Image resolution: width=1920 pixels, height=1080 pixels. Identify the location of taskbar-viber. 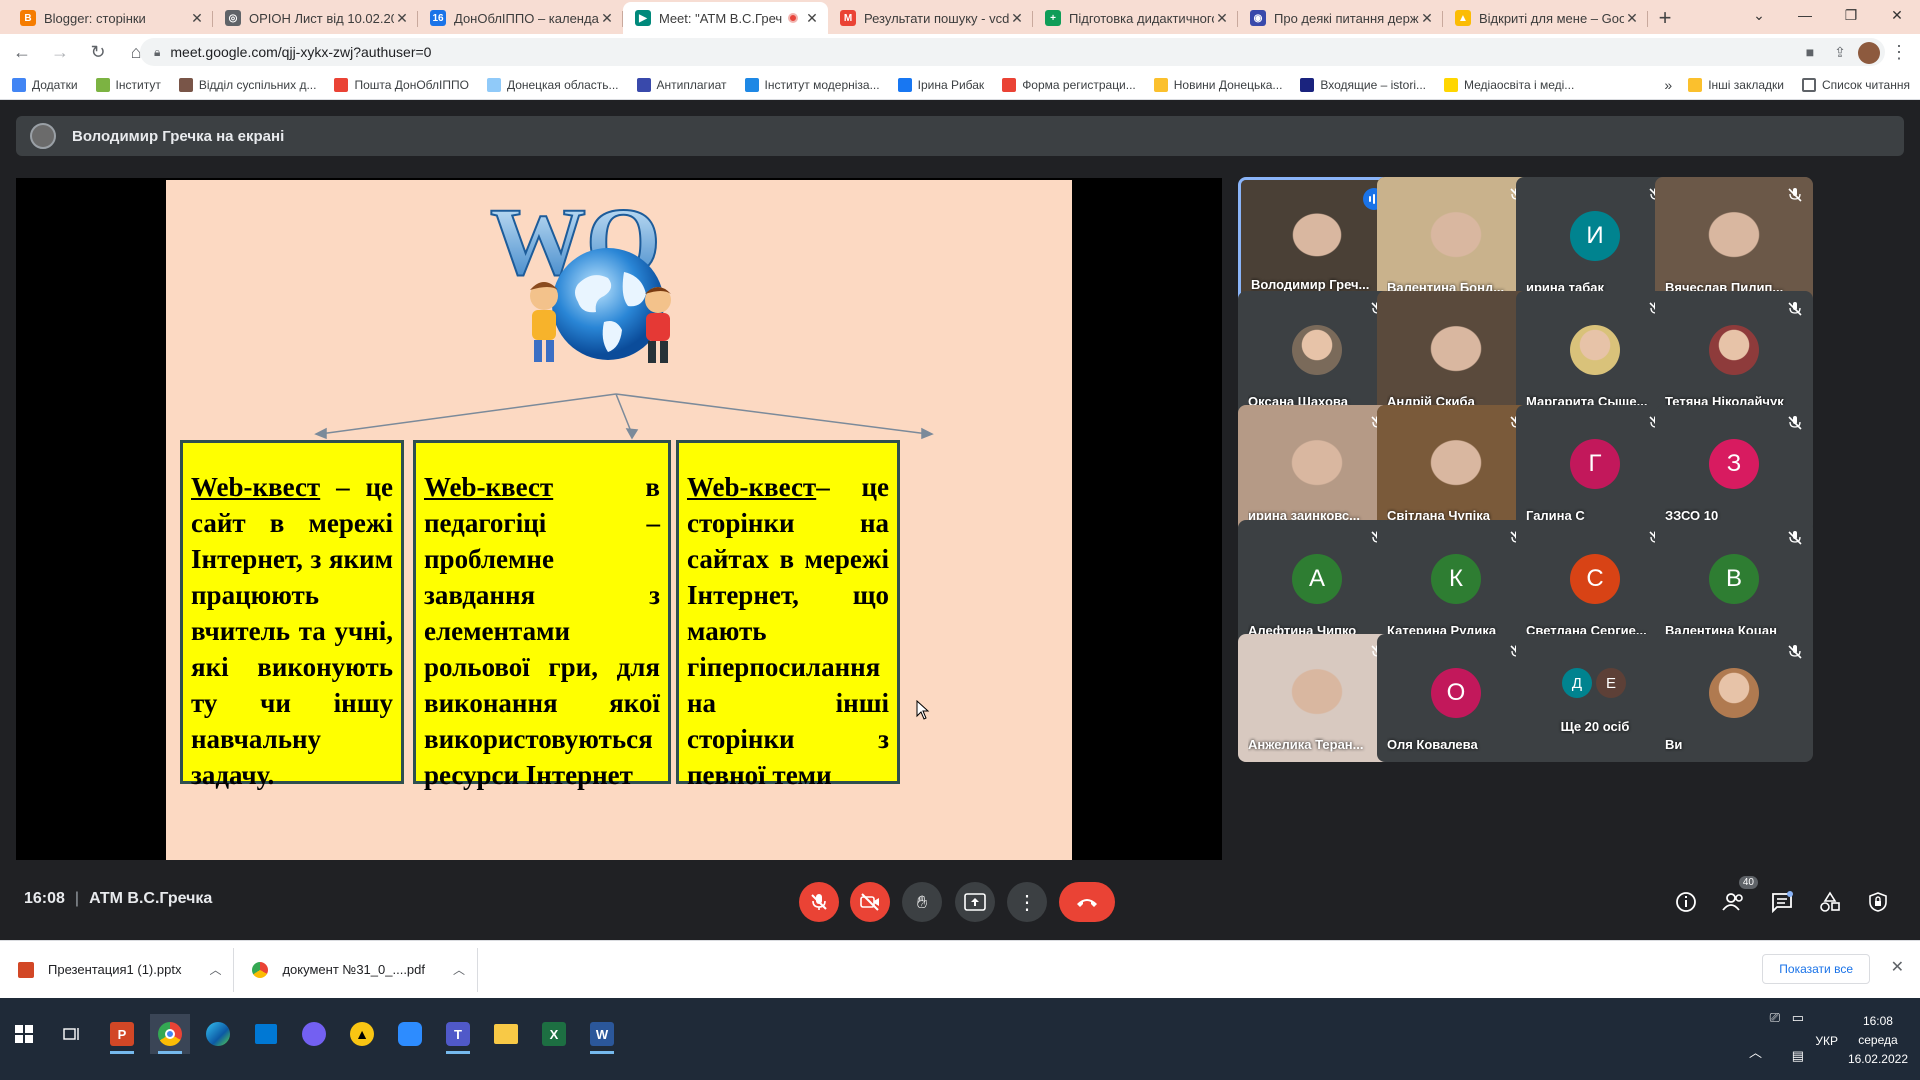
(314, 1034).